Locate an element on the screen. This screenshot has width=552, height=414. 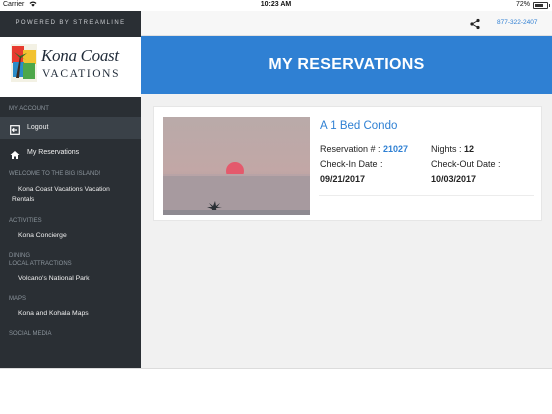
section-welcome: WELCOME TO THE BIG ISLAND! is located at coordinates (55, 174).